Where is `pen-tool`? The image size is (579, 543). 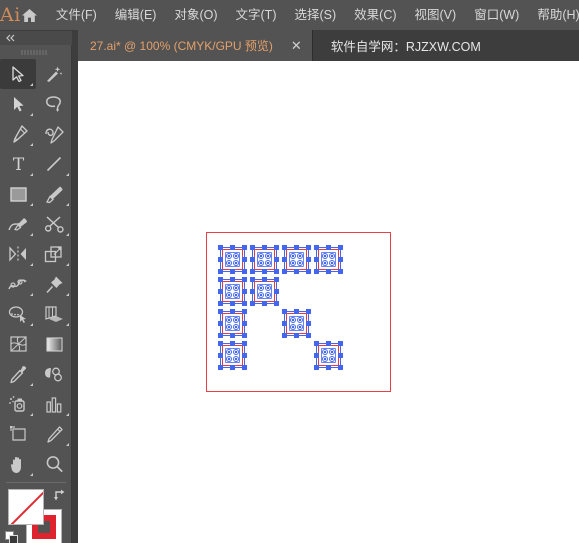
pen-tool is located at coordinates (18, 134).